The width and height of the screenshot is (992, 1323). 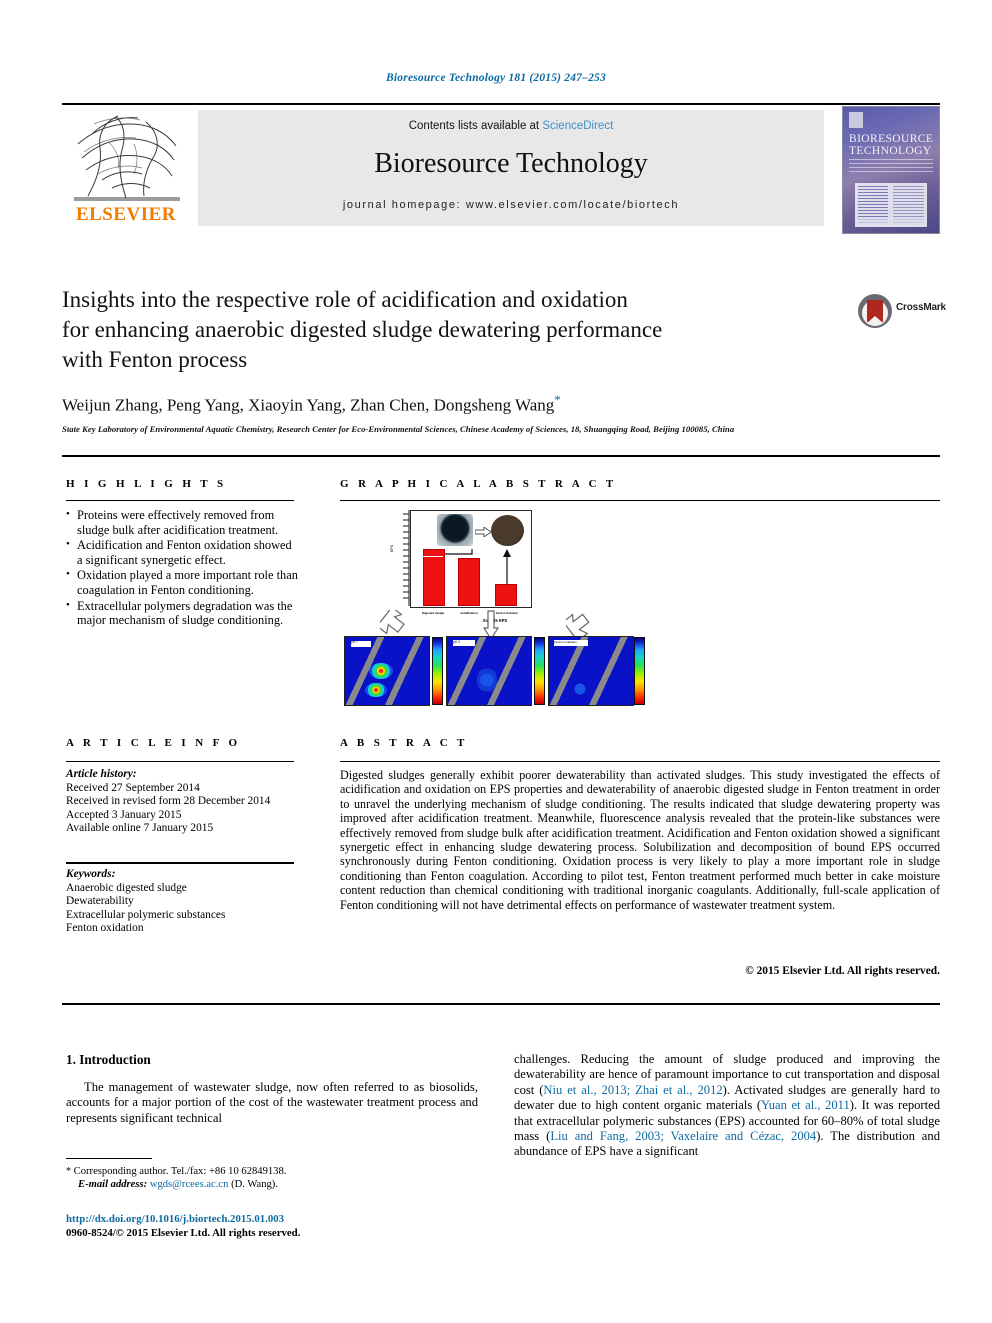 What do you see at coordinates (101, 774) in the screenshot?
I see `article-history-label: Article history:` at bounding box center [101, 774].